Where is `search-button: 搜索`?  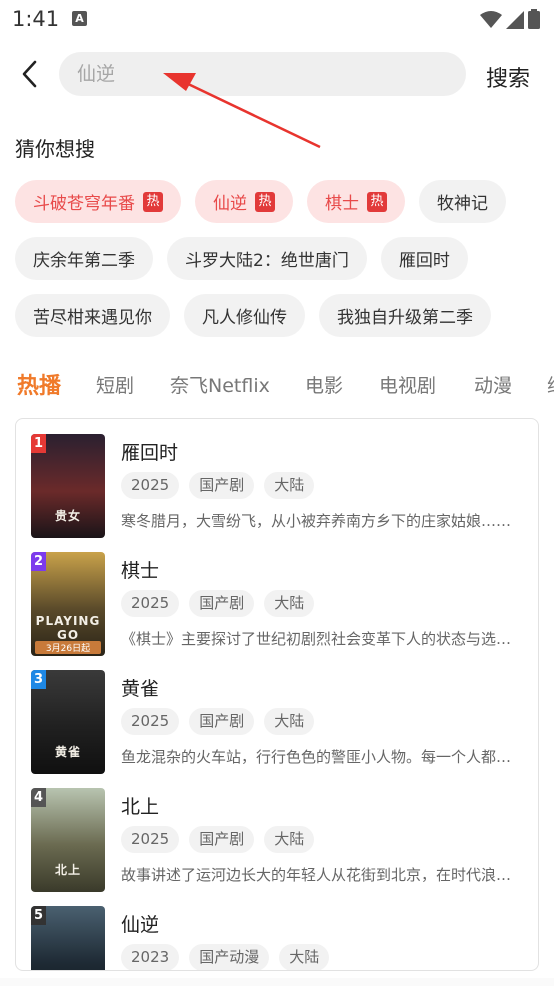
search-button: 搜索 is located at coordinates (508, 77).